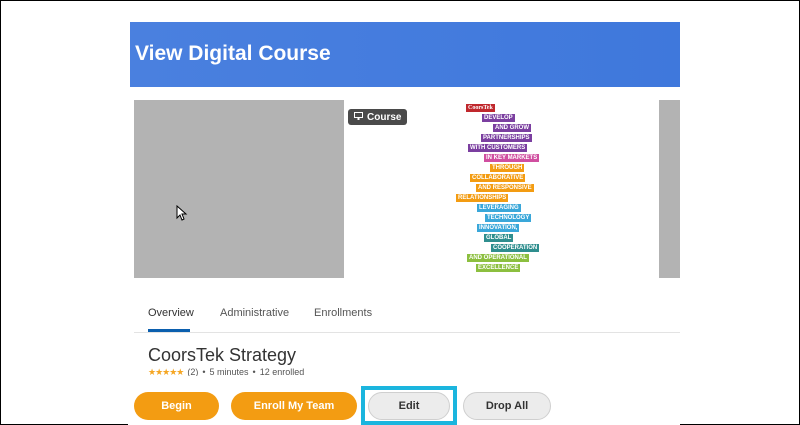 The height and width of the screenshot is (425, 800). I want to click on enroll-my-team-button: Enroll My Team, so click(294, 406).